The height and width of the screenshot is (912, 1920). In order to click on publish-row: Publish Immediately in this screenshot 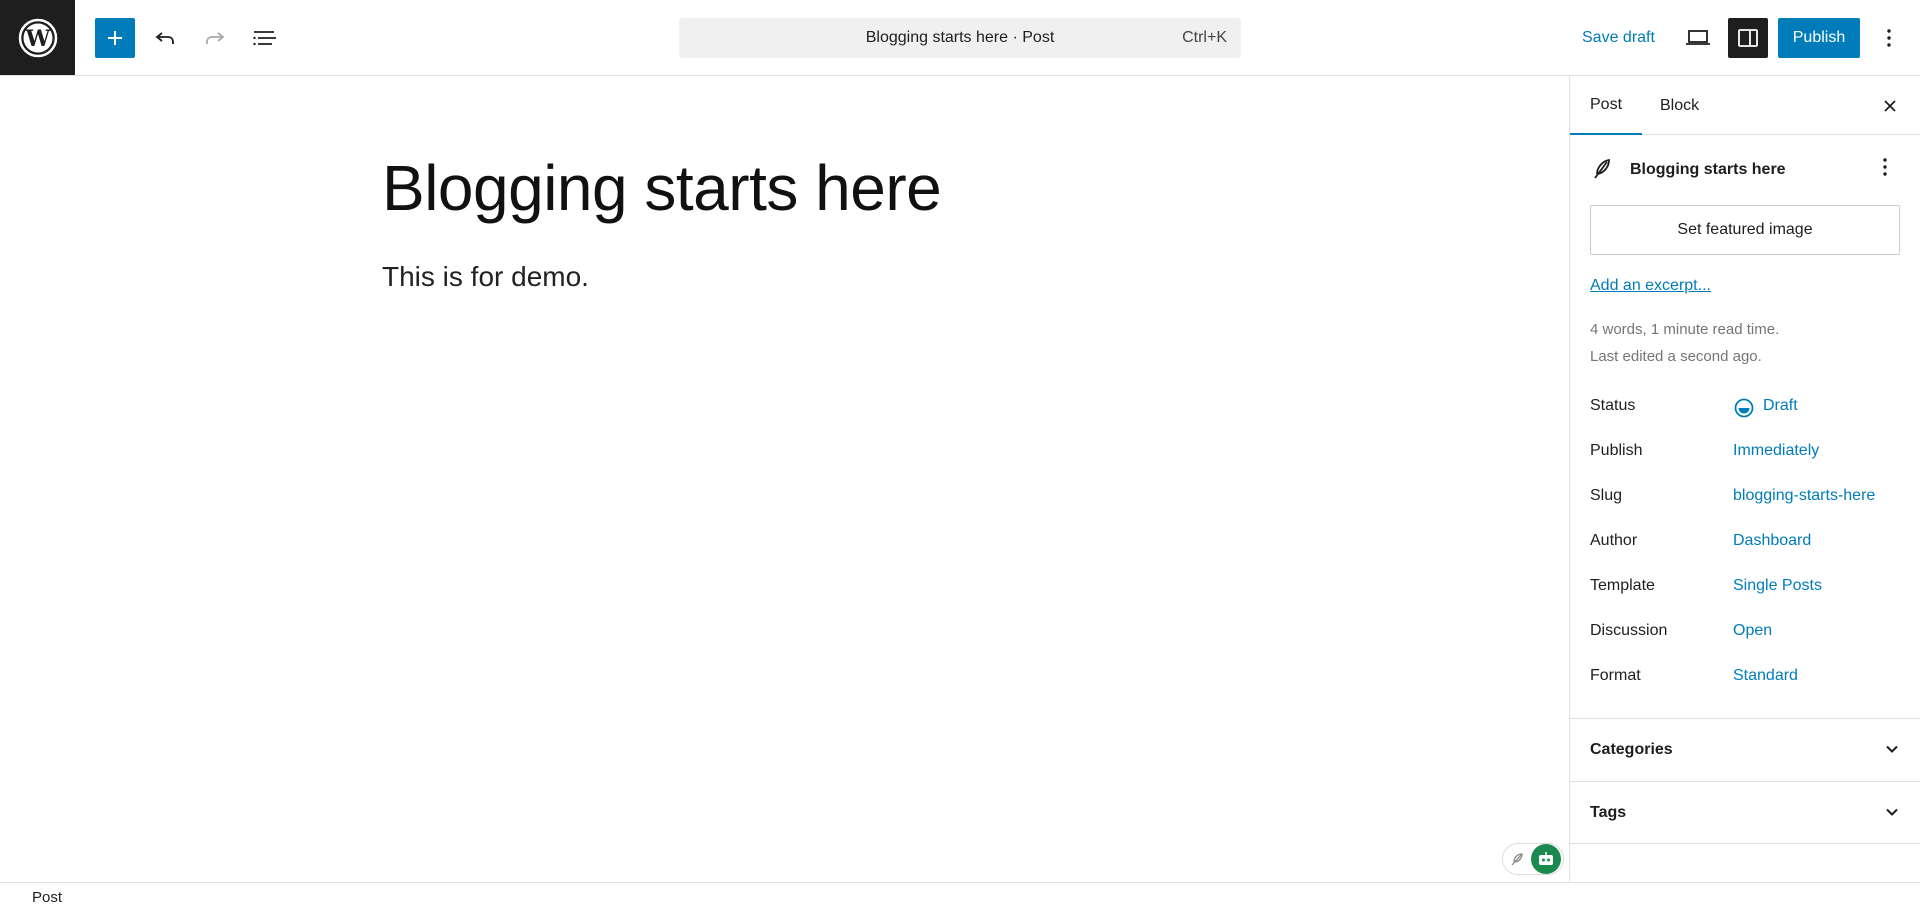, I will do `click(1745, 454)`.